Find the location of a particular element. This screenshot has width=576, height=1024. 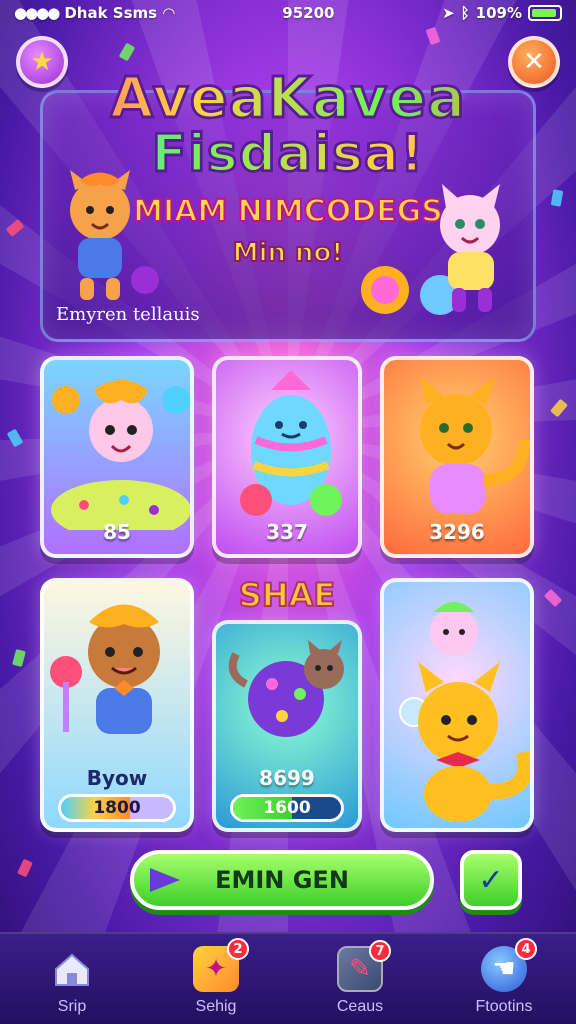

orange-cat-character is located at coordinates (475, 445).